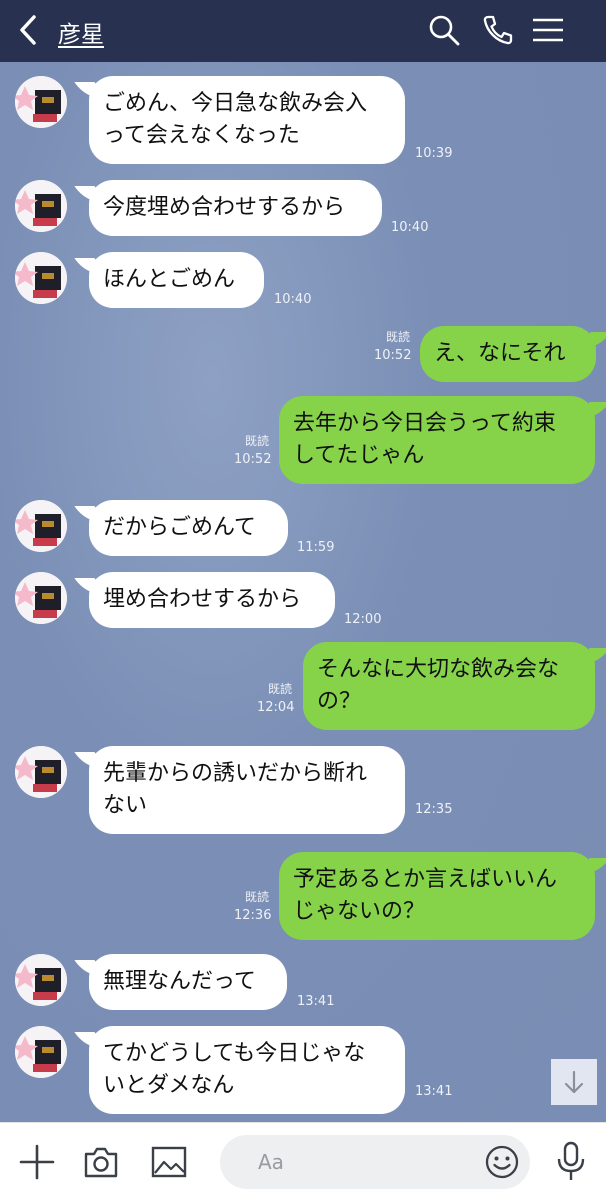 This screenshot has width=606, height=1201. What do you see at coordinates (276, 707) in the screenshot?
I see `message-time: 12:04` at bounding box center [276, 707].